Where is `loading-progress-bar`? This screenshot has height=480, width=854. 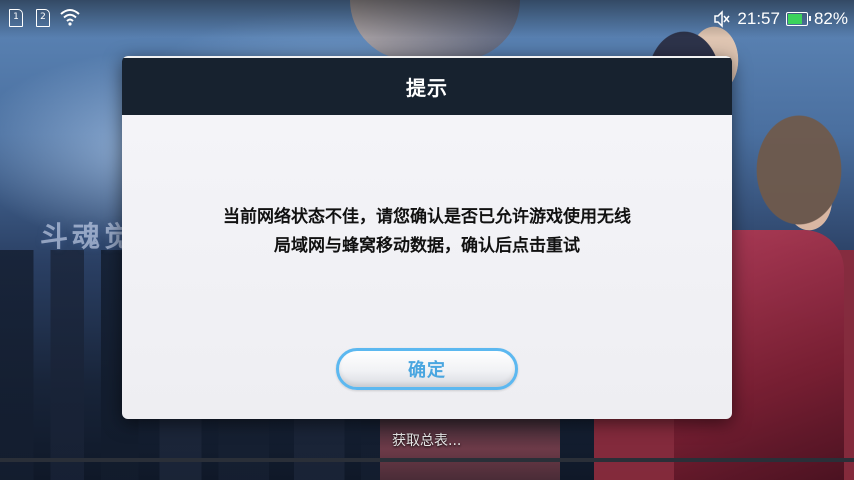 loading-progress-bar is located at coordinates (427, 460).